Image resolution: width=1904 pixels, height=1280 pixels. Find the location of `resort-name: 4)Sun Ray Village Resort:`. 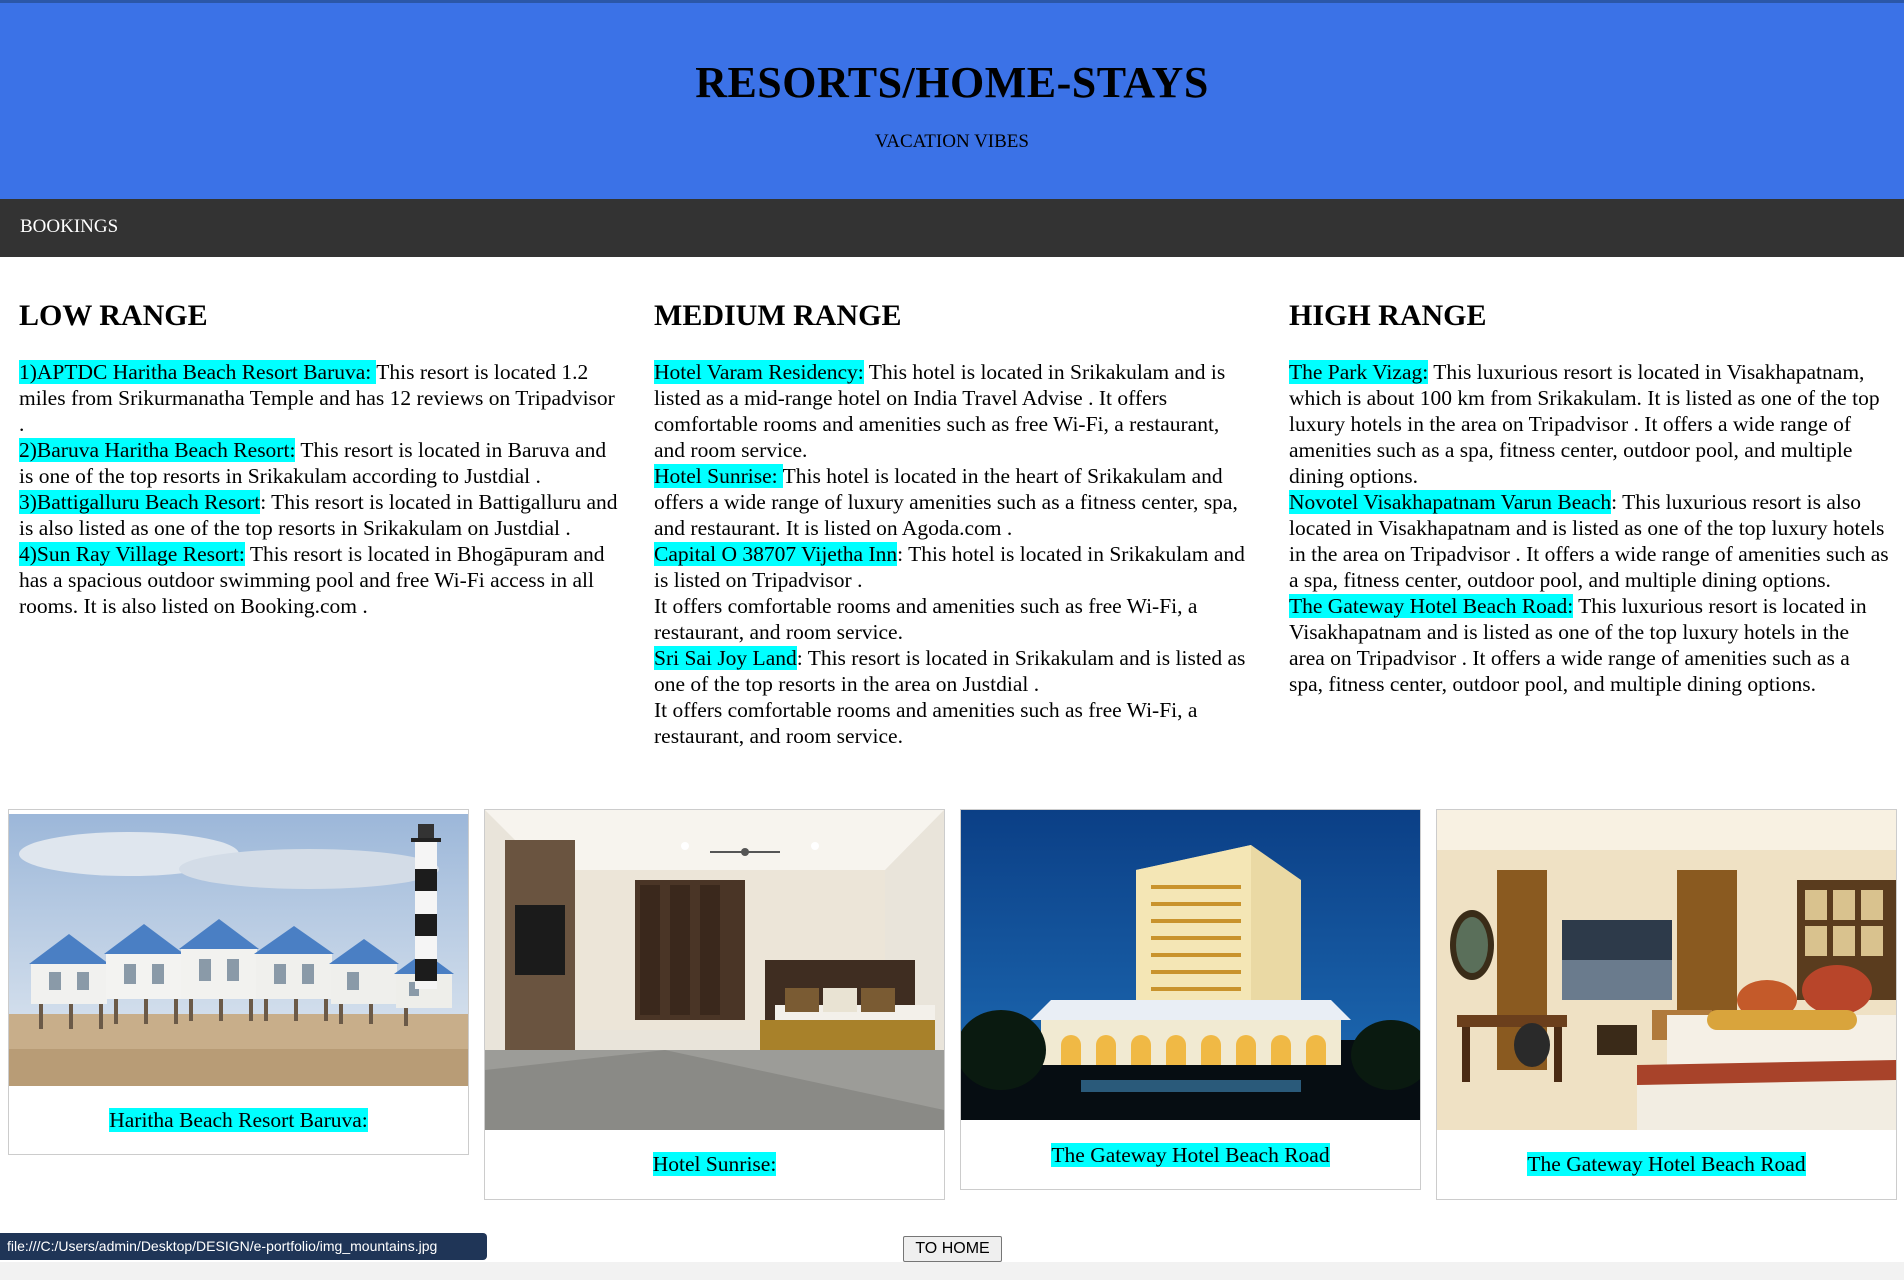

resort-name: 4)Sun Ray Village Resort: is located at coordinates (132, 554).